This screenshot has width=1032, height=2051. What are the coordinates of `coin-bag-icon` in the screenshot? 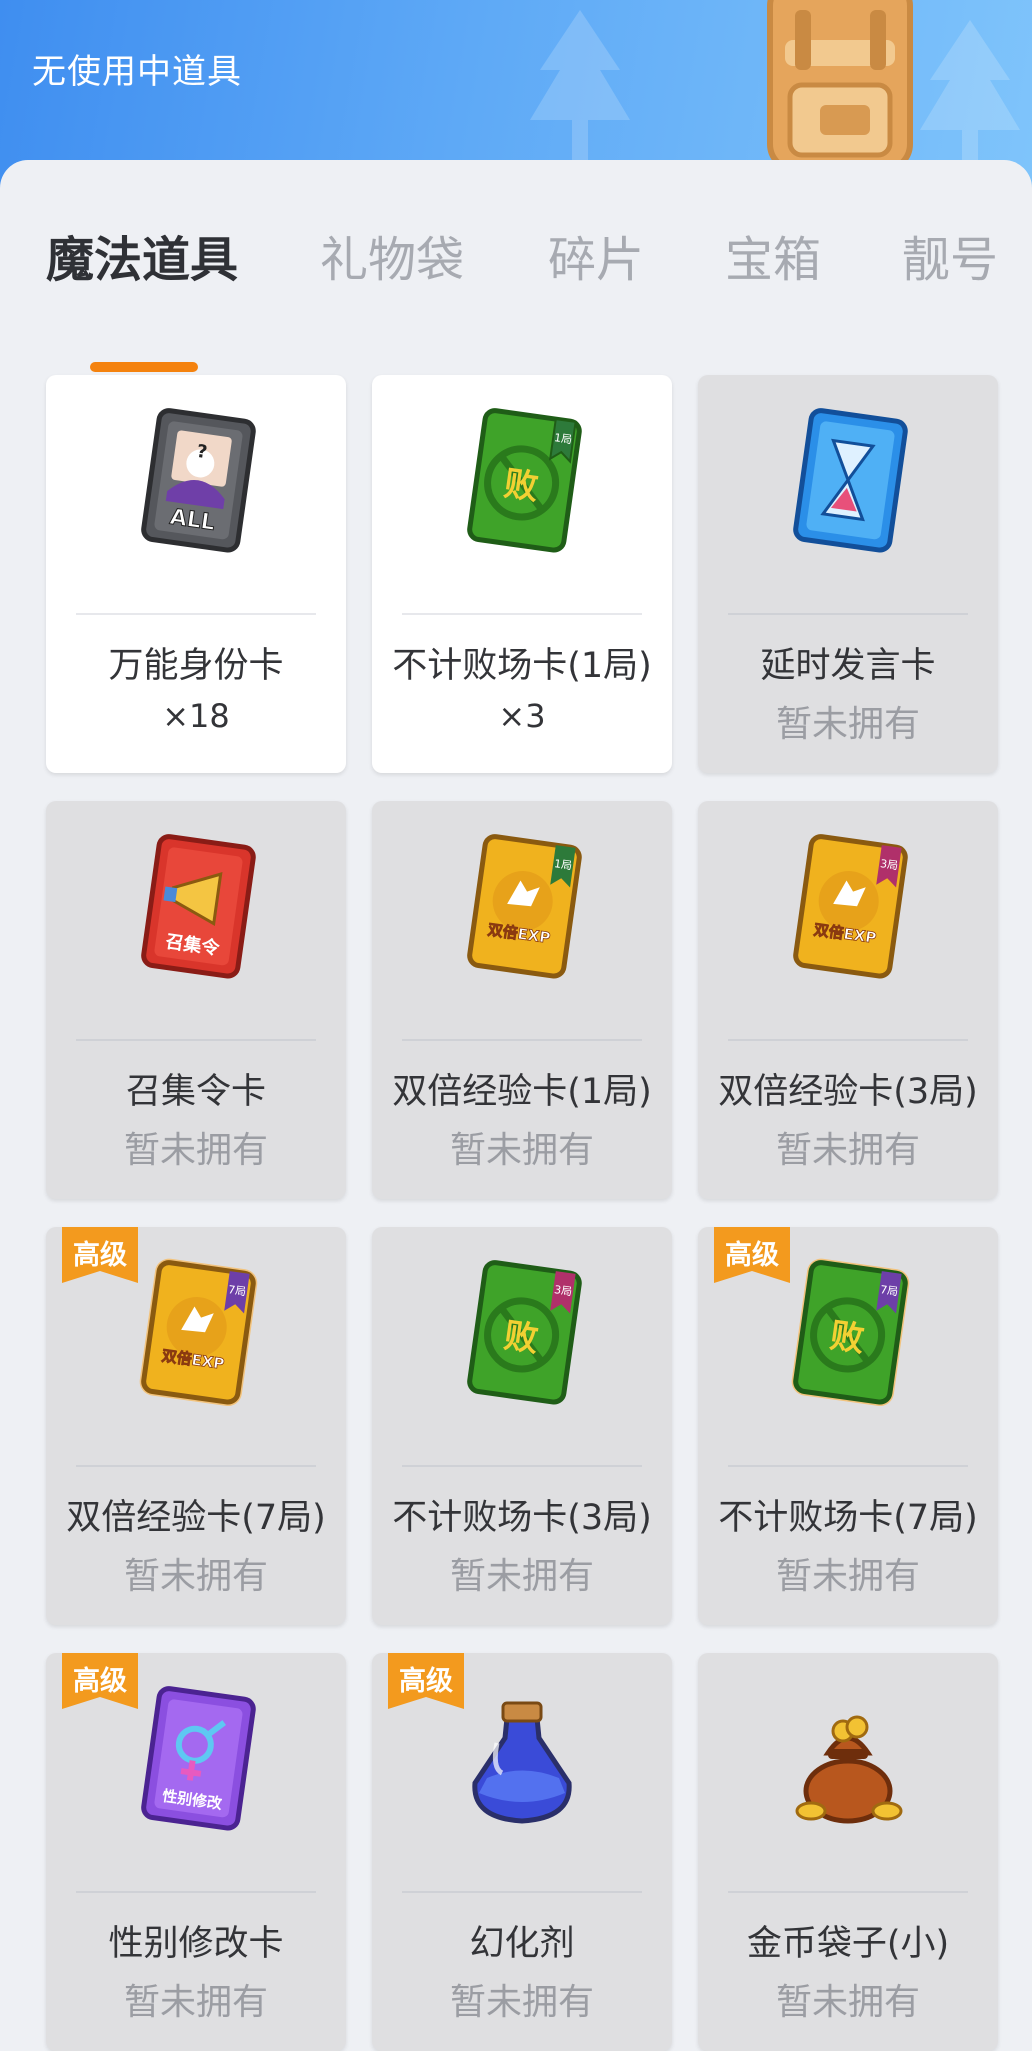 It's located at (849, 1769).